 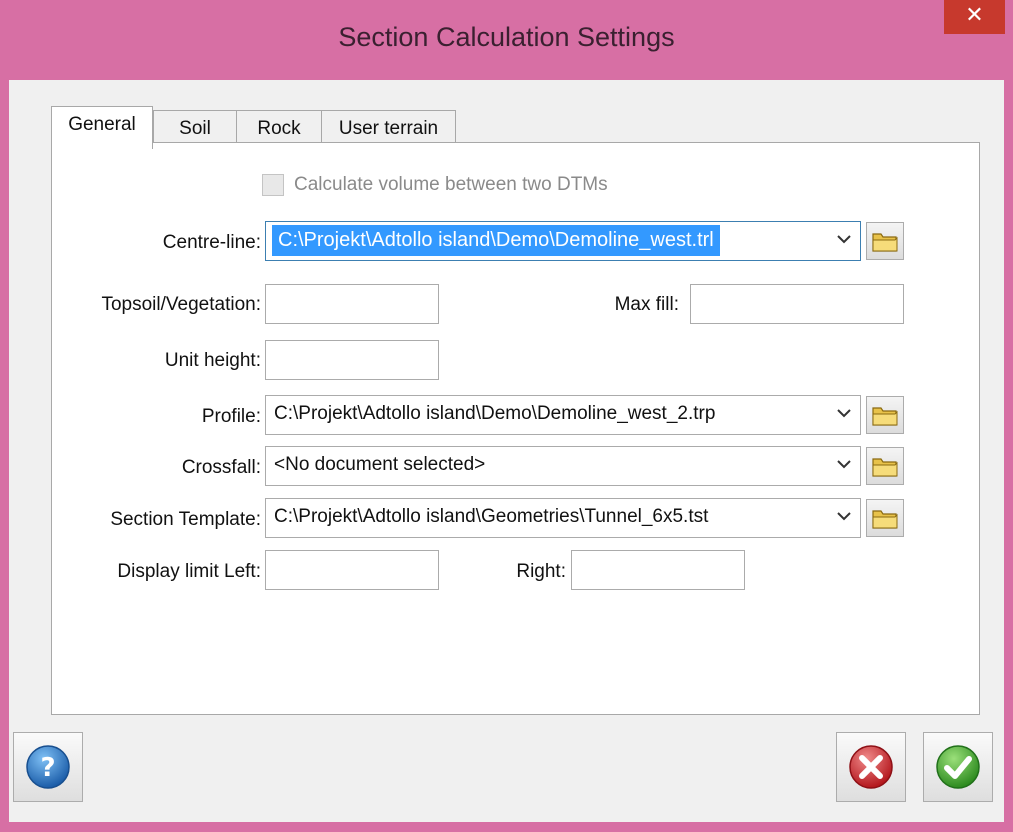 What do you see at coordinates (506, 37) in the screenshot?
I see `window-title: Section Calculation Settings` at bounding box center [506, 37].